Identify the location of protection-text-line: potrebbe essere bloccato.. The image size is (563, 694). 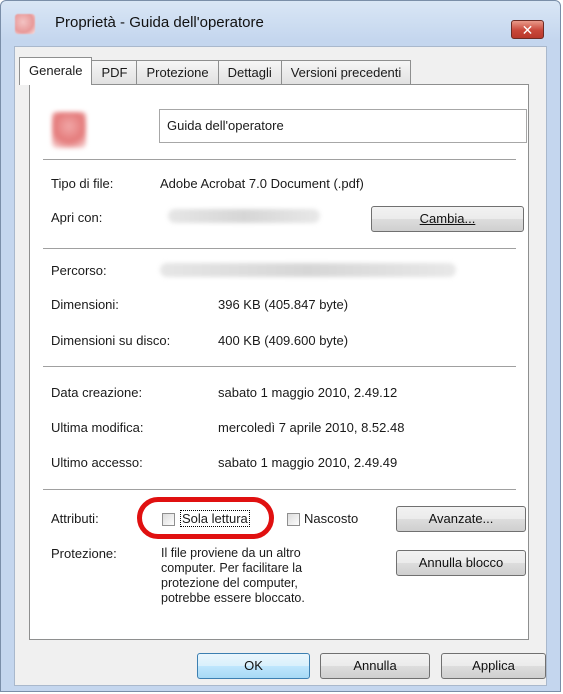
(233, 598).